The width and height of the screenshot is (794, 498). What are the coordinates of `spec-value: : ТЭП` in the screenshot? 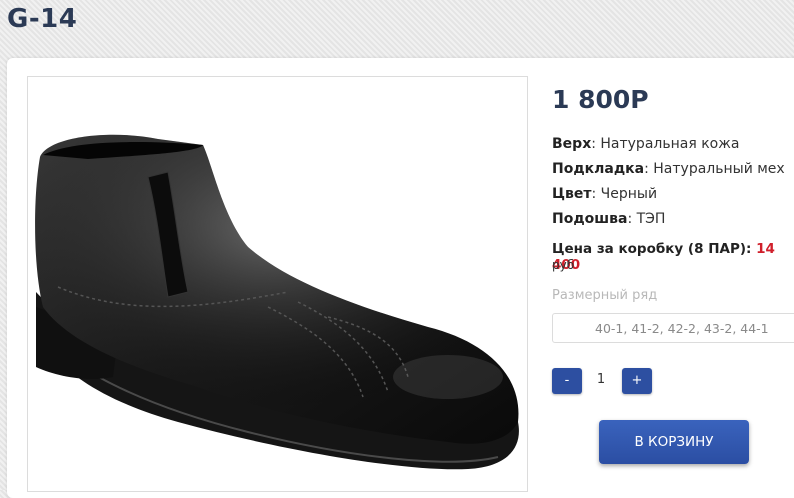 It's located at (646, 219).